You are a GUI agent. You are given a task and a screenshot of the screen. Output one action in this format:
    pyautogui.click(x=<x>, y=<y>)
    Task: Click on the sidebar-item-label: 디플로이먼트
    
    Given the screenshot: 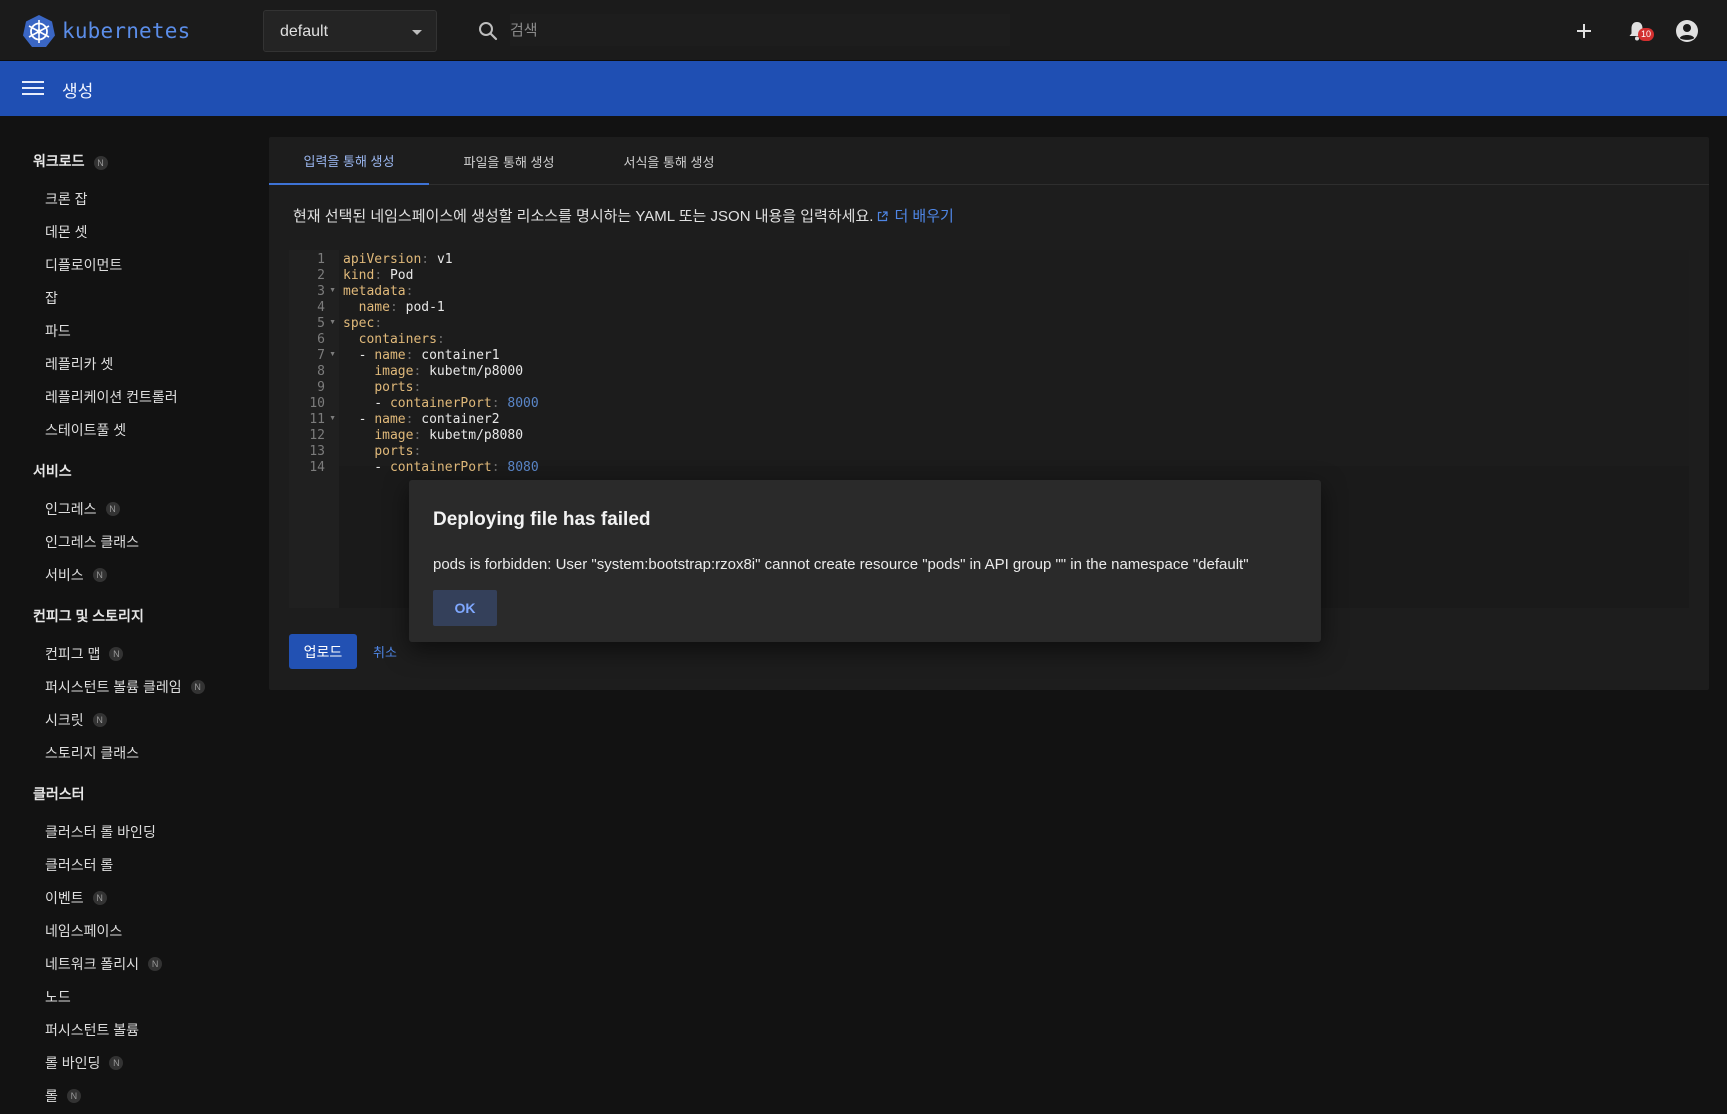 What is the action you would take?
    pyautogui.click(x=84, y=265)
    